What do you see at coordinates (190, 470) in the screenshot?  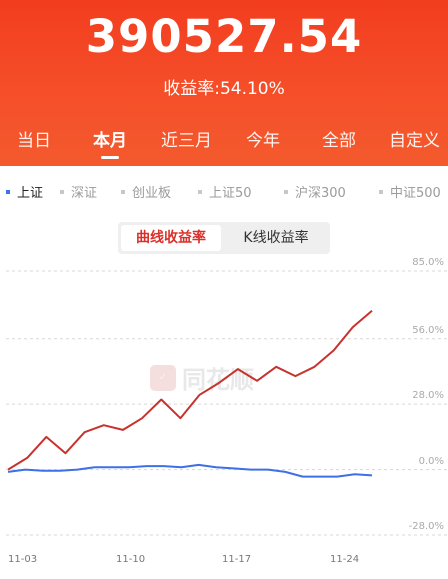 I see `index-return-line` at bounding box center [190, 470].